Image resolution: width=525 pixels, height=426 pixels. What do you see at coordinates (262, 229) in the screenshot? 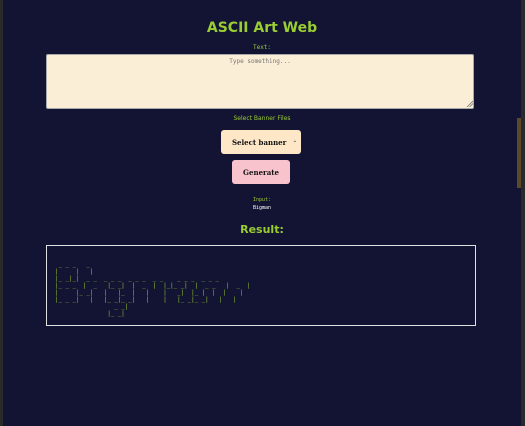
I see `result-heading: Result:` at bounding box center [262, 229].